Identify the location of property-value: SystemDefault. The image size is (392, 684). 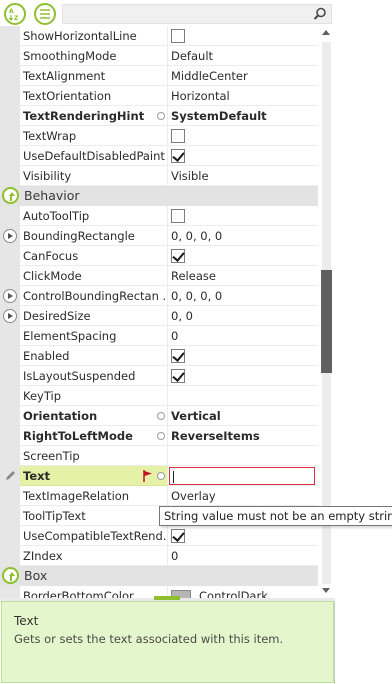
(243, 116).